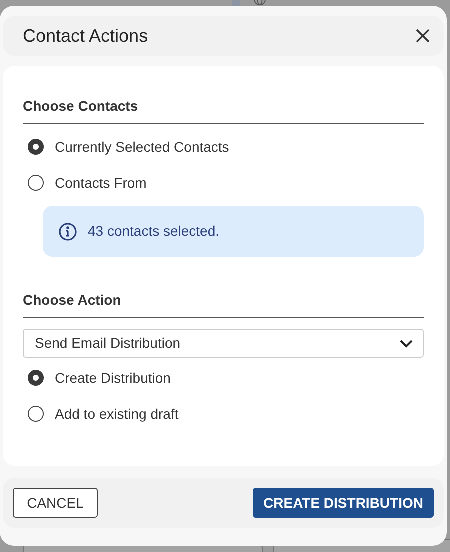  Describe the element at coordinates (68, 231) in the screenshot. I see `info-icon` at that location.